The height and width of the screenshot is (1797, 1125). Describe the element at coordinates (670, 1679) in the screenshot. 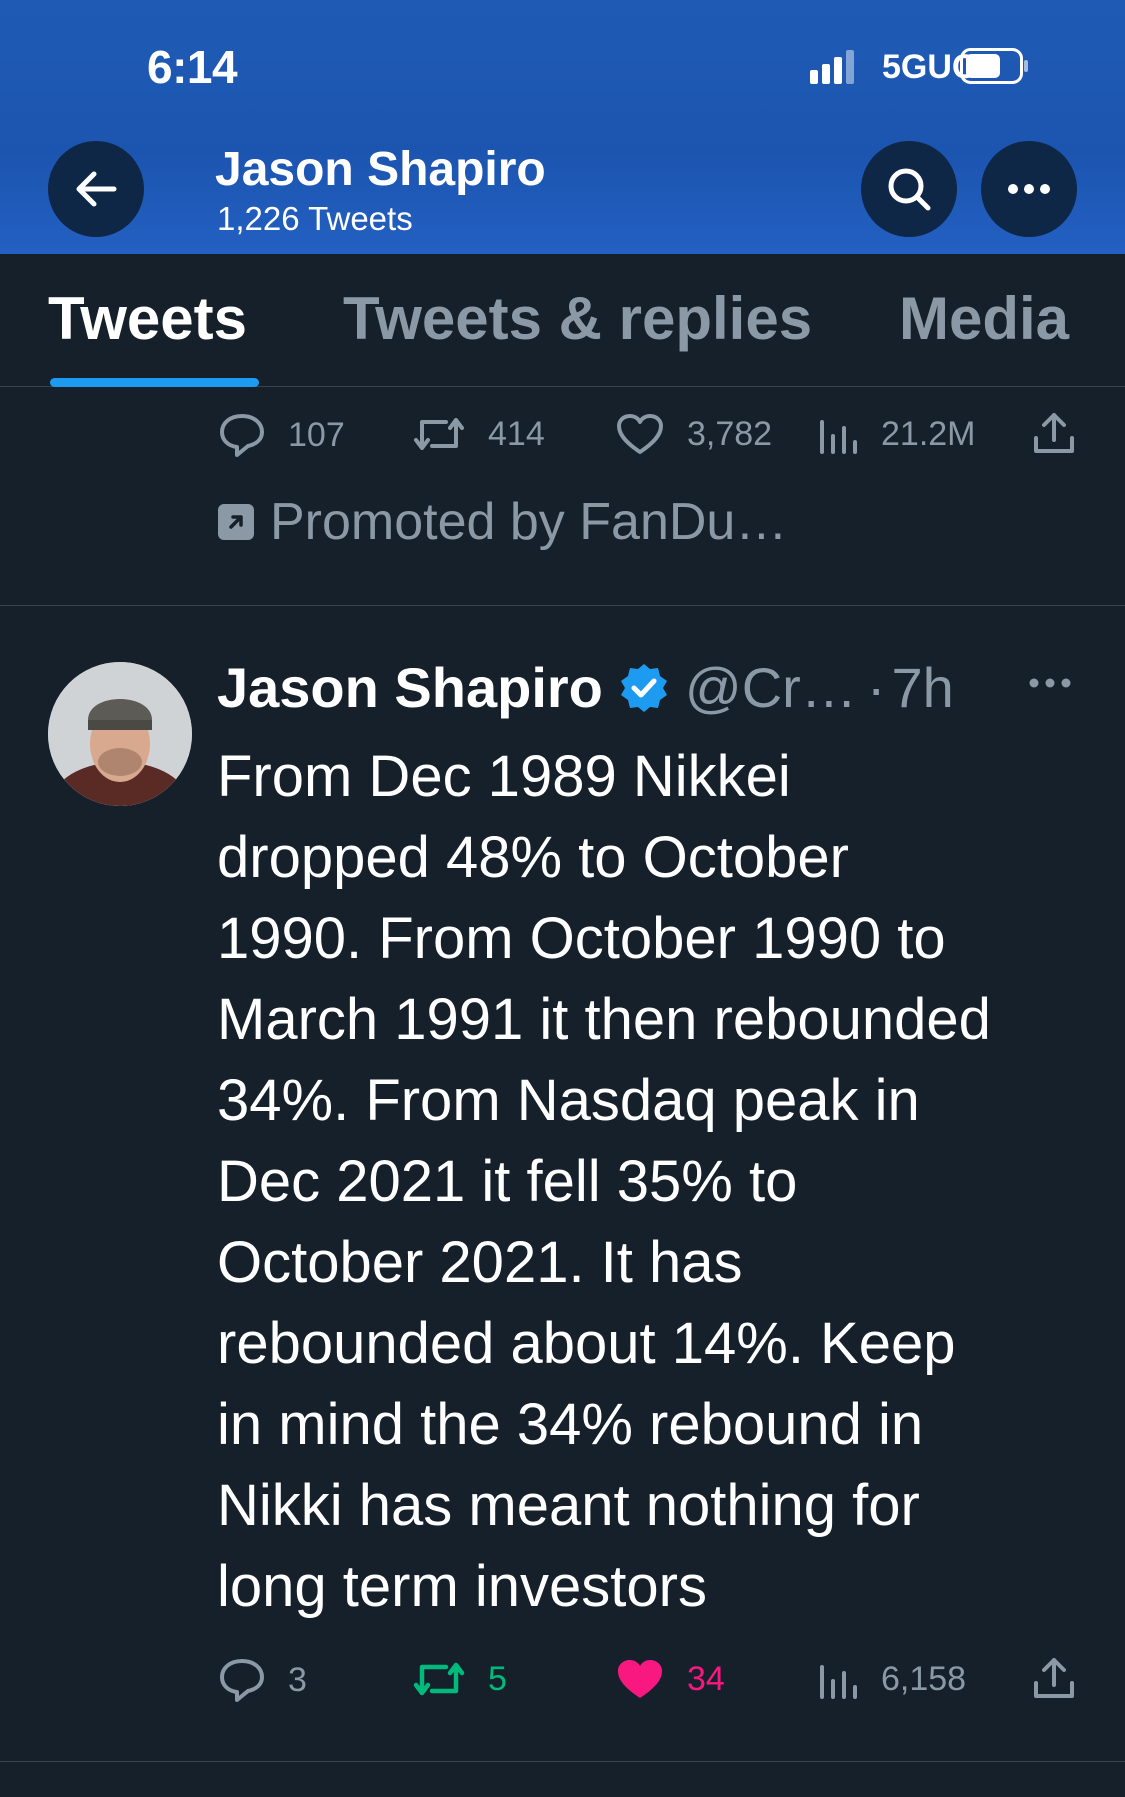

I see `like-button: 34` at that location.